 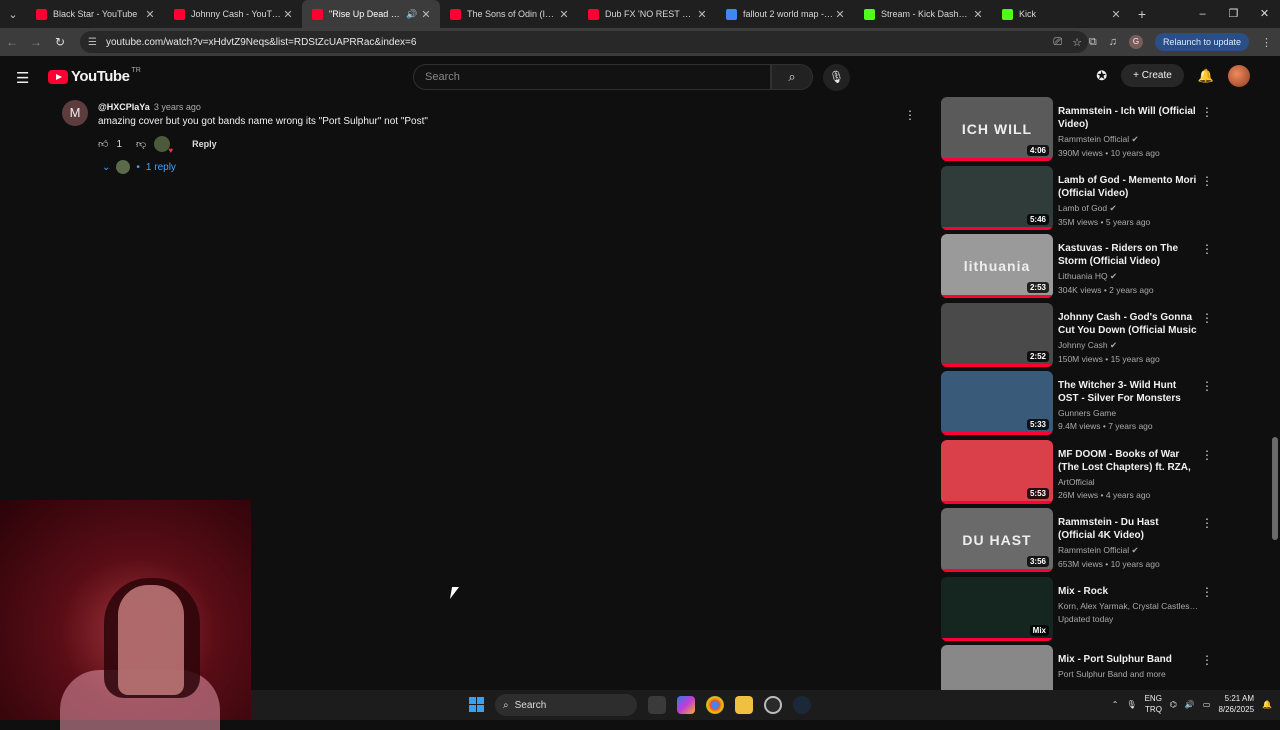 What do you see at coordinates (1201, 42) in the screenshot?
I see `relaunch-button: Relaunch to update` at bounding box center [1201, 42].